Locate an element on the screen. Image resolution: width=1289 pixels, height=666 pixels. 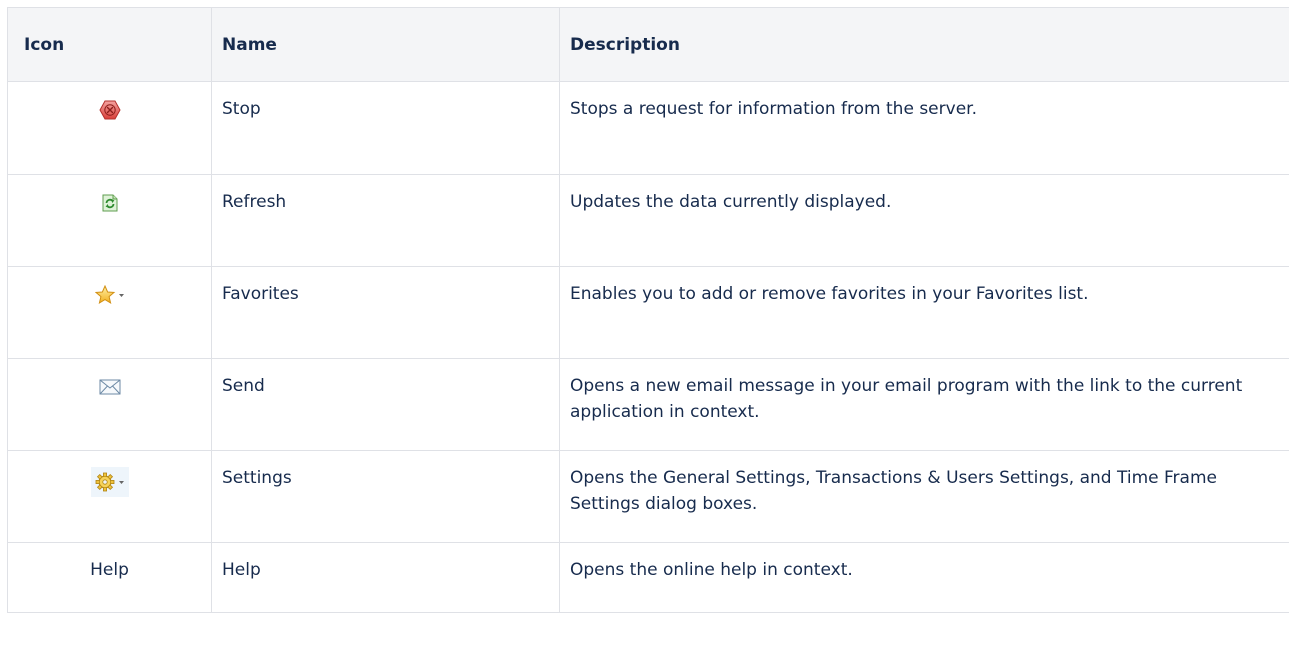
column-header-name: Name is located at coordinates (385, 44).